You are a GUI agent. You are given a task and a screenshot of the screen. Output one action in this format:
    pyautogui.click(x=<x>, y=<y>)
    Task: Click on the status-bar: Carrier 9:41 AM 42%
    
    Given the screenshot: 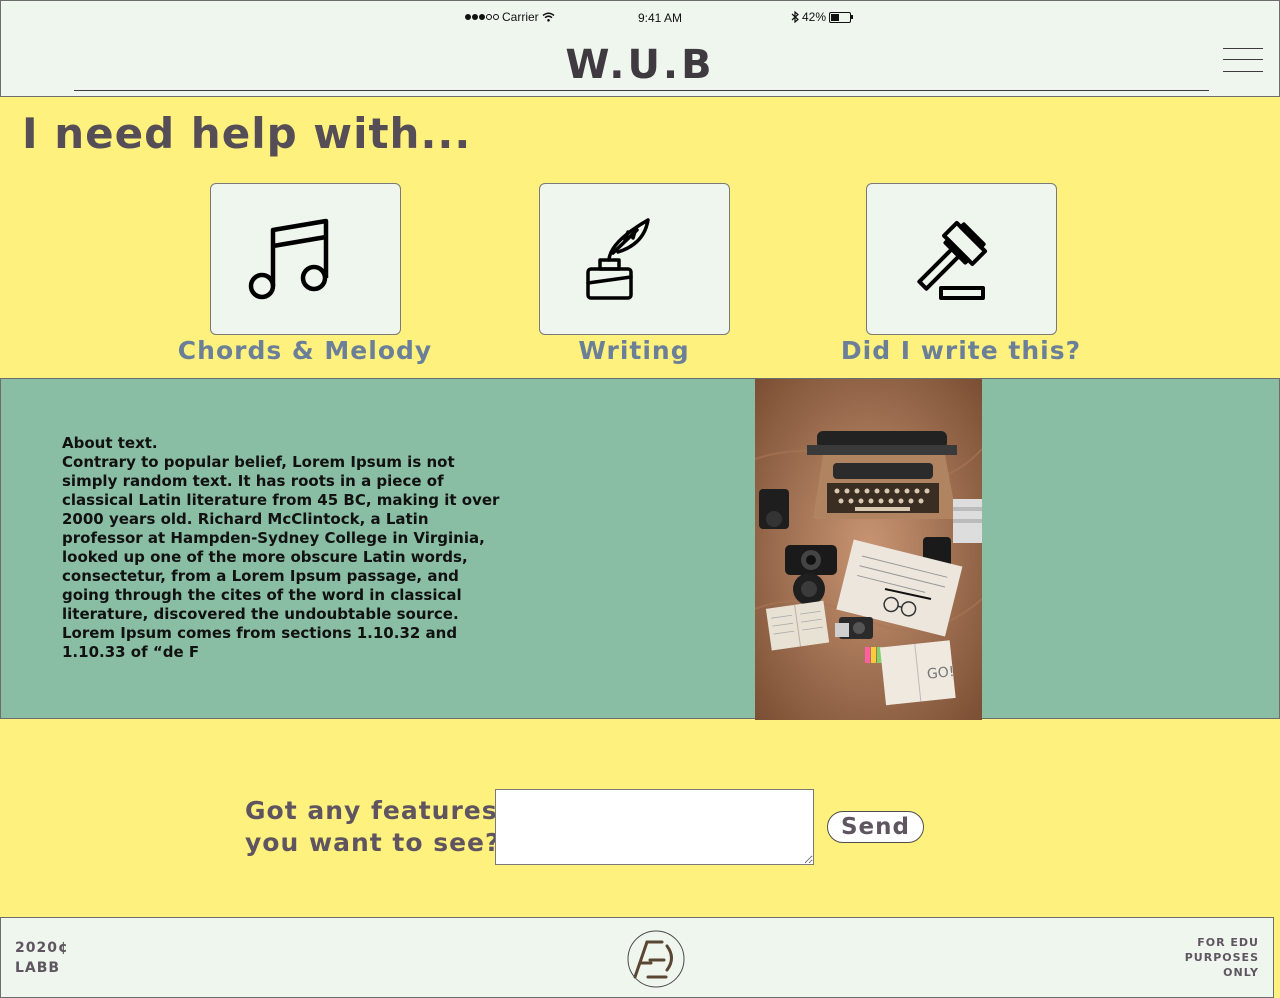 What is the action you would take?
    pyautogui.click(x=640, y=18)
    